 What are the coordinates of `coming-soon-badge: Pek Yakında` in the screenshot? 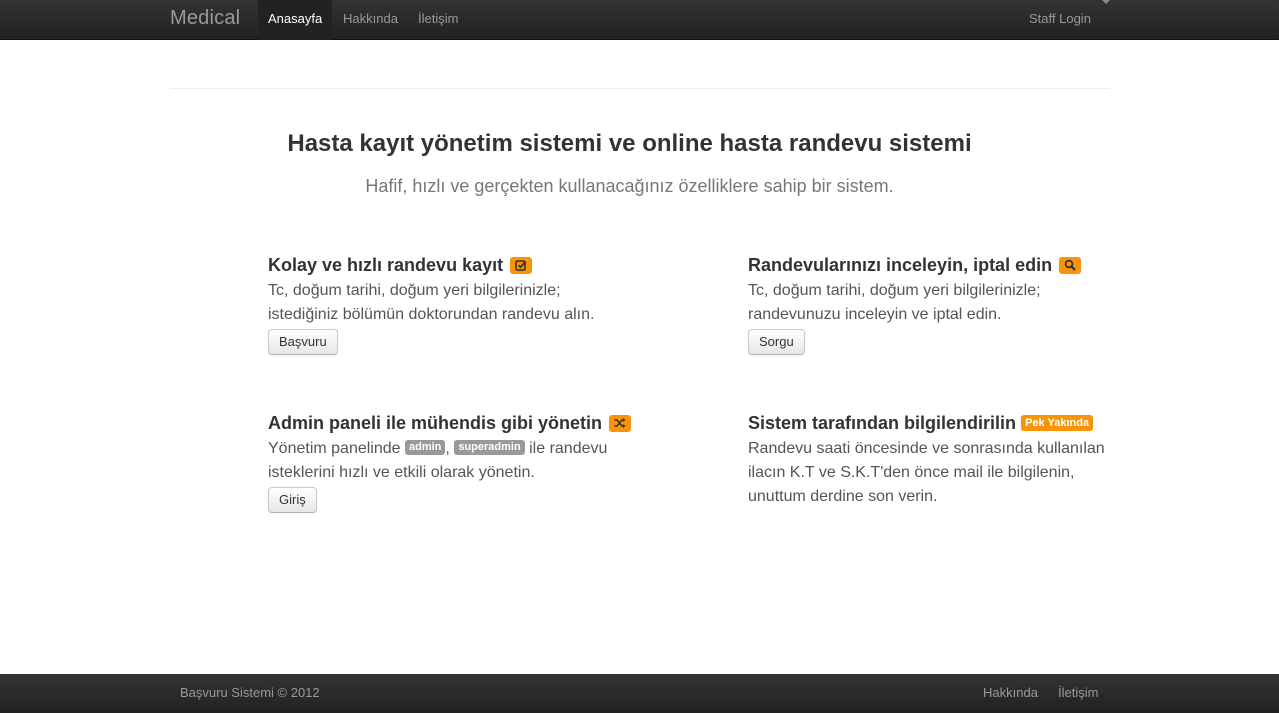 It's located at (1057, 423).